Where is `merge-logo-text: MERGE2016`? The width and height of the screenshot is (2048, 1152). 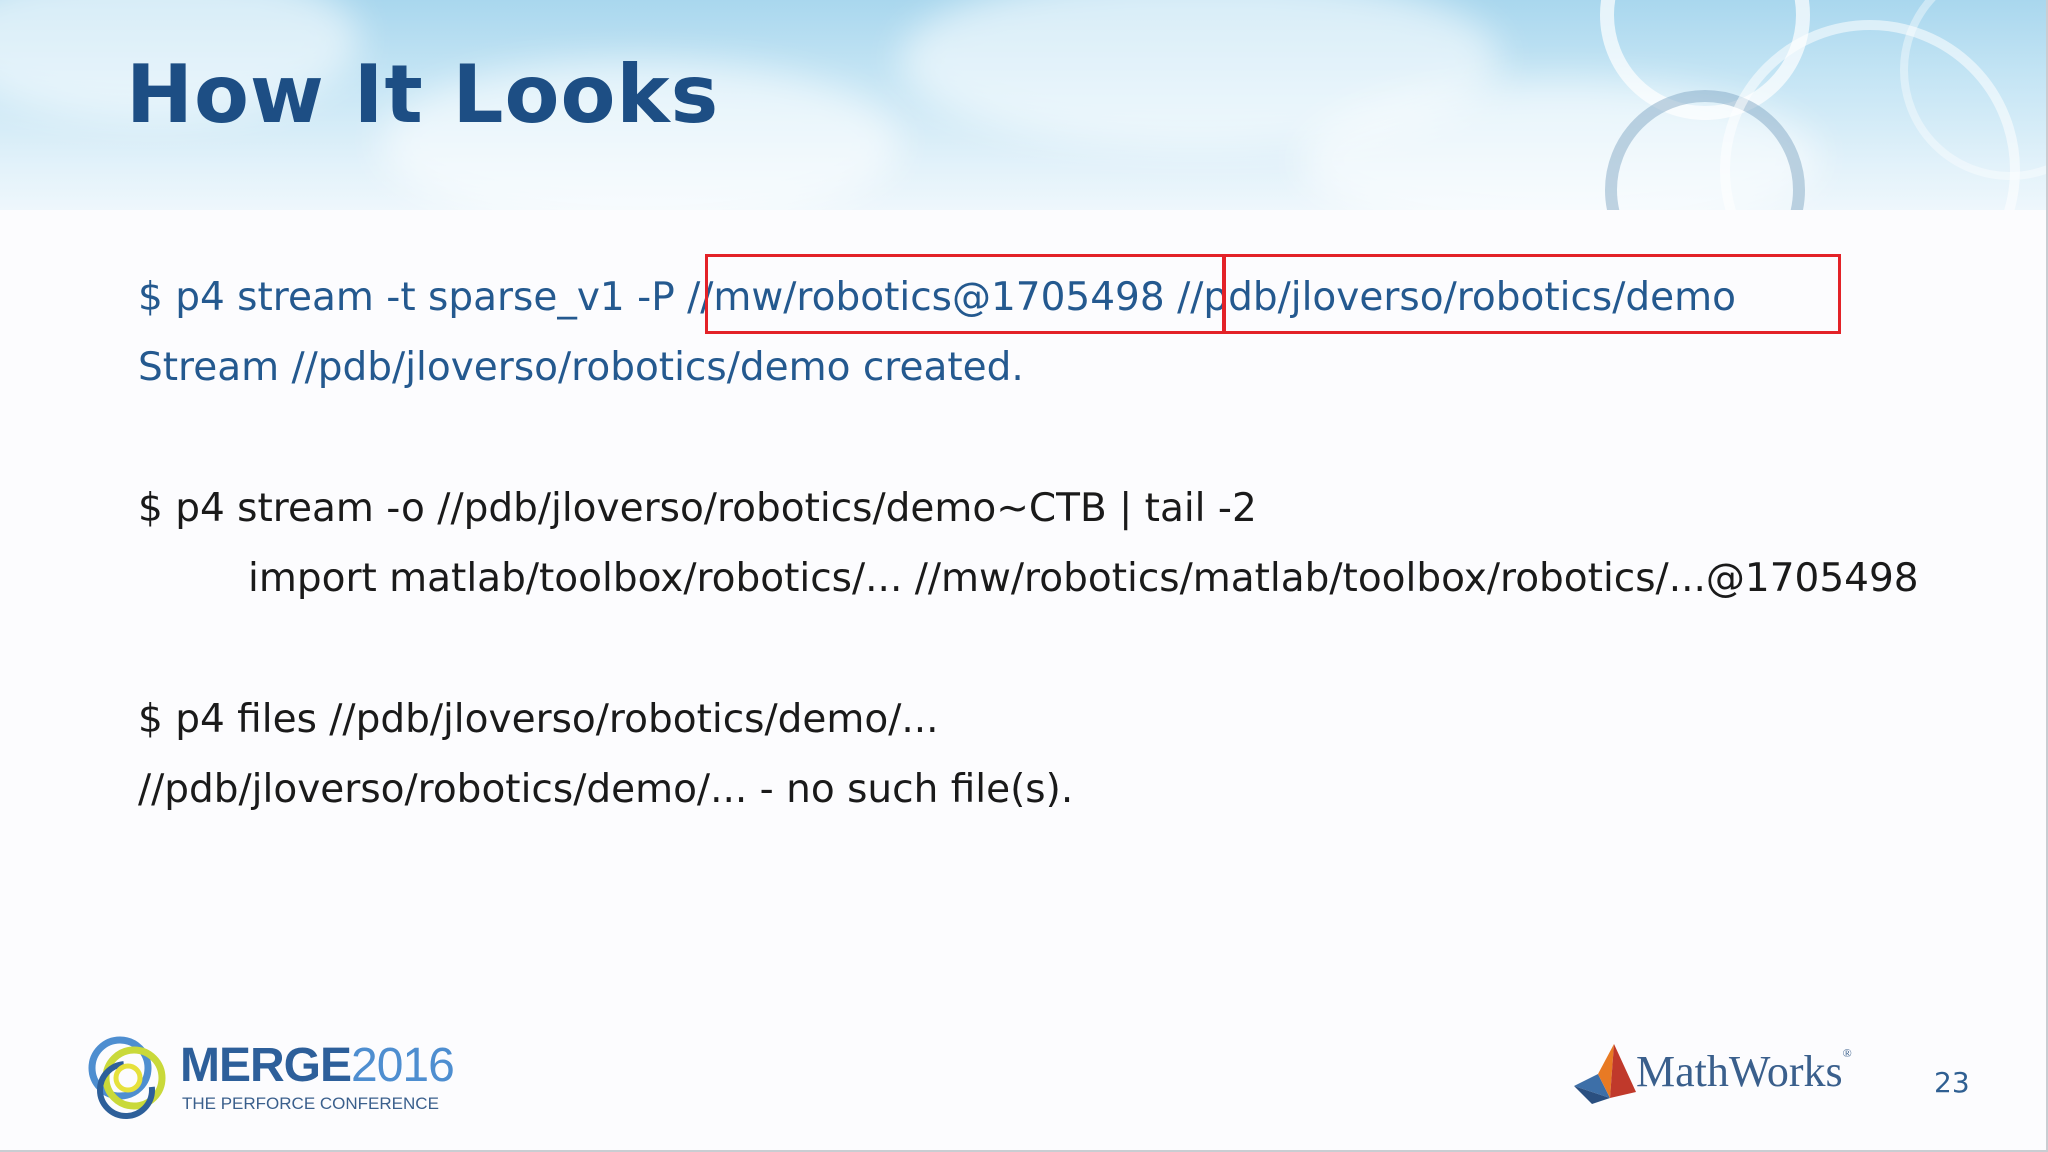 merge-logo-text: MERGE2016 is located at coordinates (317, 1065).